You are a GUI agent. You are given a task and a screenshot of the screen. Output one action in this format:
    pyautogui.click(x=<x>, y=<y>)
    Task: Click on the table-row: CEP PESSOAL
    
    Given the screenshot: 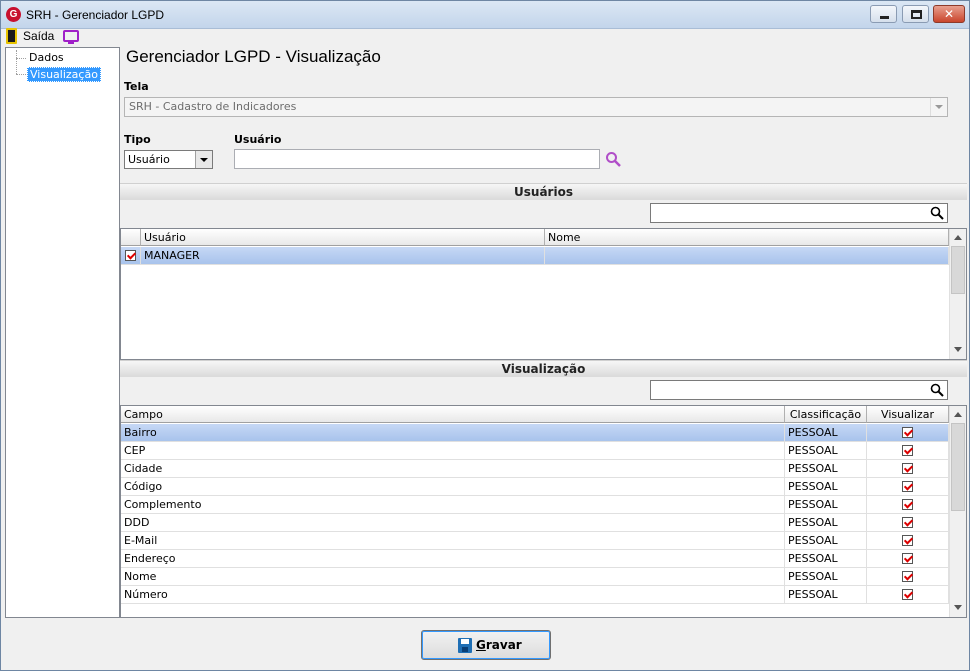 What is the action you would take?
    pyautogui.click(x=535, y=451)
    